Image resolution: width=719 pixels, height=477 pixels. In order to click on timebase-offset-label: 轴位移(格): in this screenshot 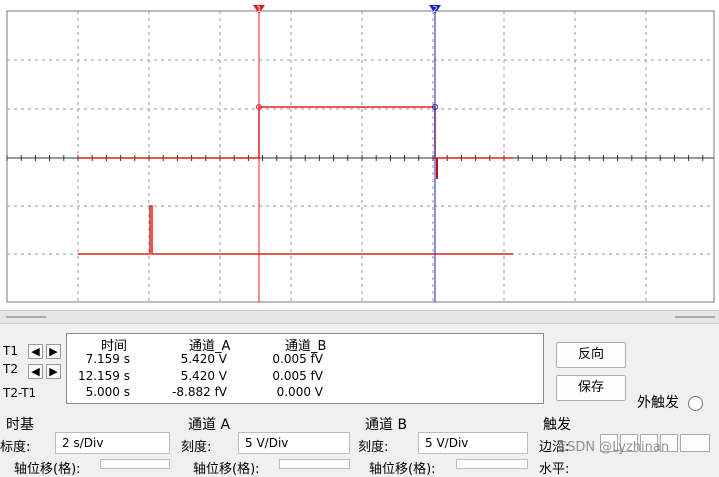, I will do `click(47, 469)`.